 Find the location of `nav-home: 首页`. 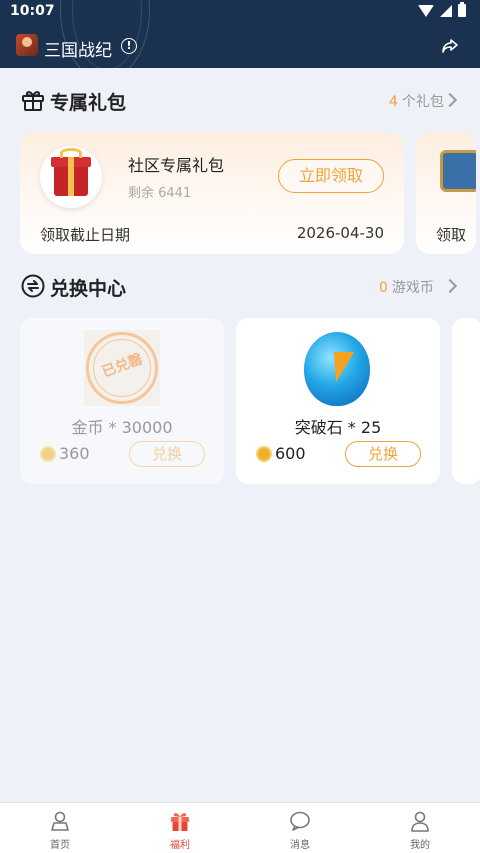

nav-home: 首页 is located at coordinates (60, 828).